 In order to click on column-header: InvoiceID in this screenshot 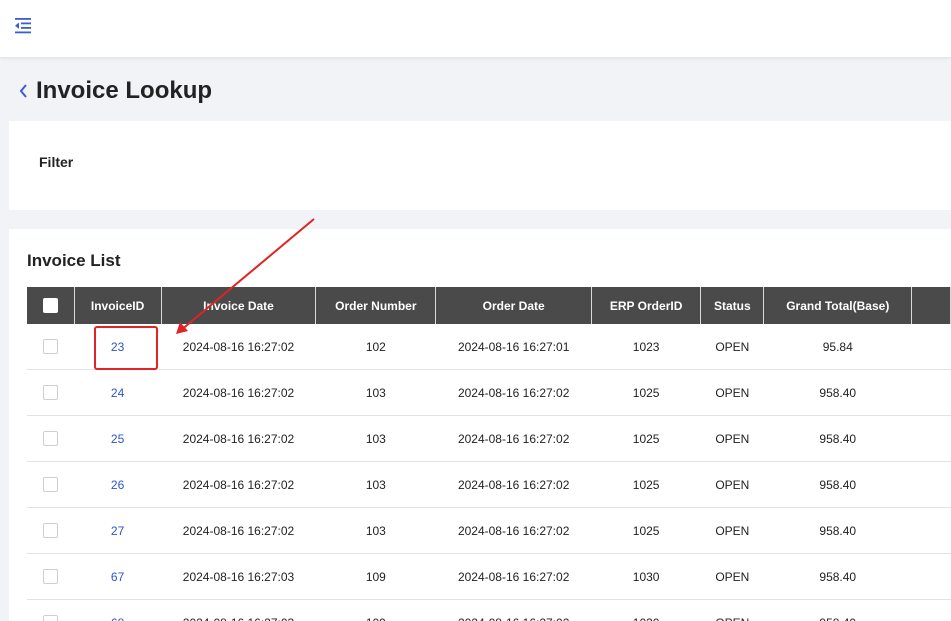, I will do `click(118, 305)`.